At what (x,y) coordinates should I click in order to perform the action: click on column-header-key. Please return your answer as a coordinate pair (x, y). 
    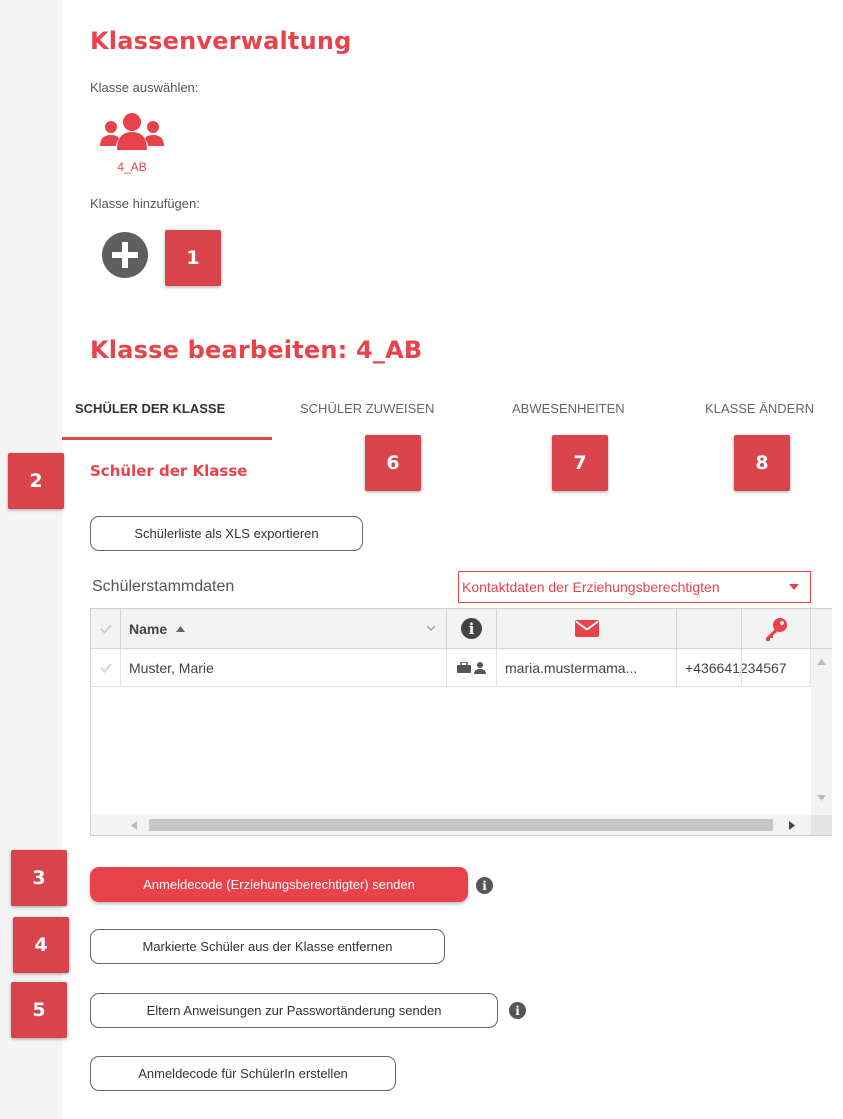
    Looking at the image, I should click on (776, 629).